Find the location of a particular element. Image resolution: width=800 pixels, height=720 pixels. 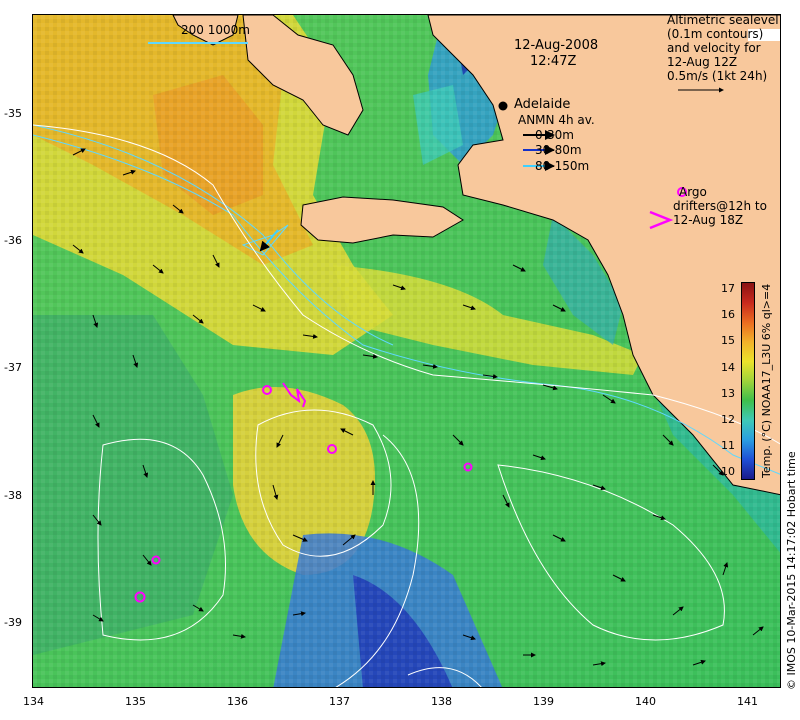

colorbar-tick: 15 is located at coordinates (728, 340).